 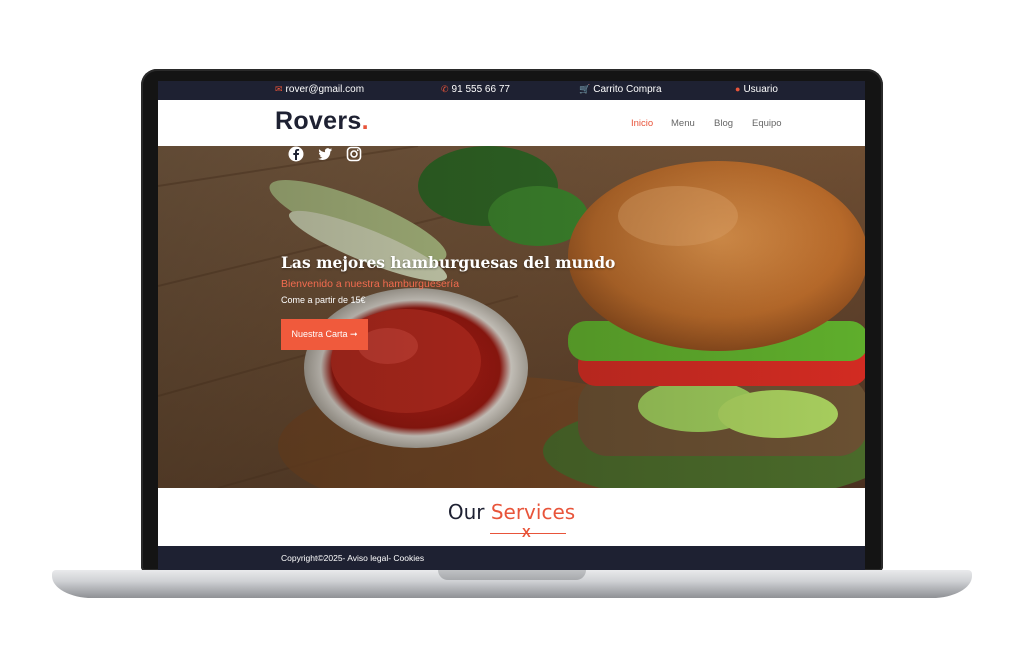 I want to click on cart-link: 🛒 Carrito Compra, so click(x=620, y=89).